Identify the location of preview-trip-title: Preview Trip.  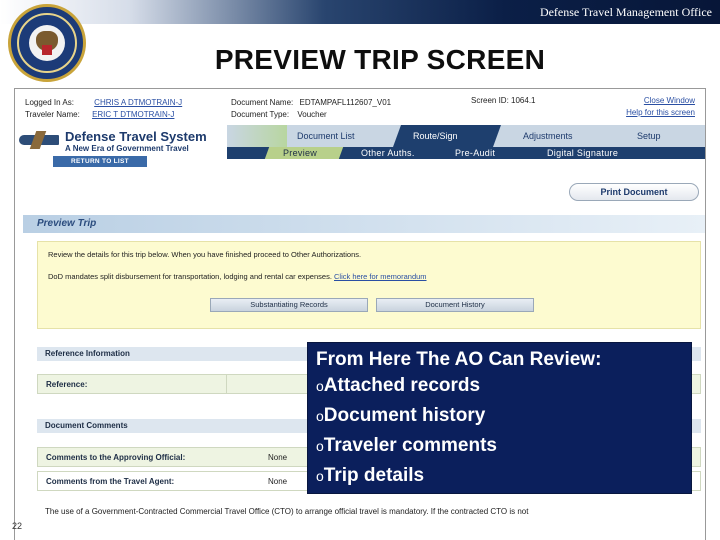
(67, 223).